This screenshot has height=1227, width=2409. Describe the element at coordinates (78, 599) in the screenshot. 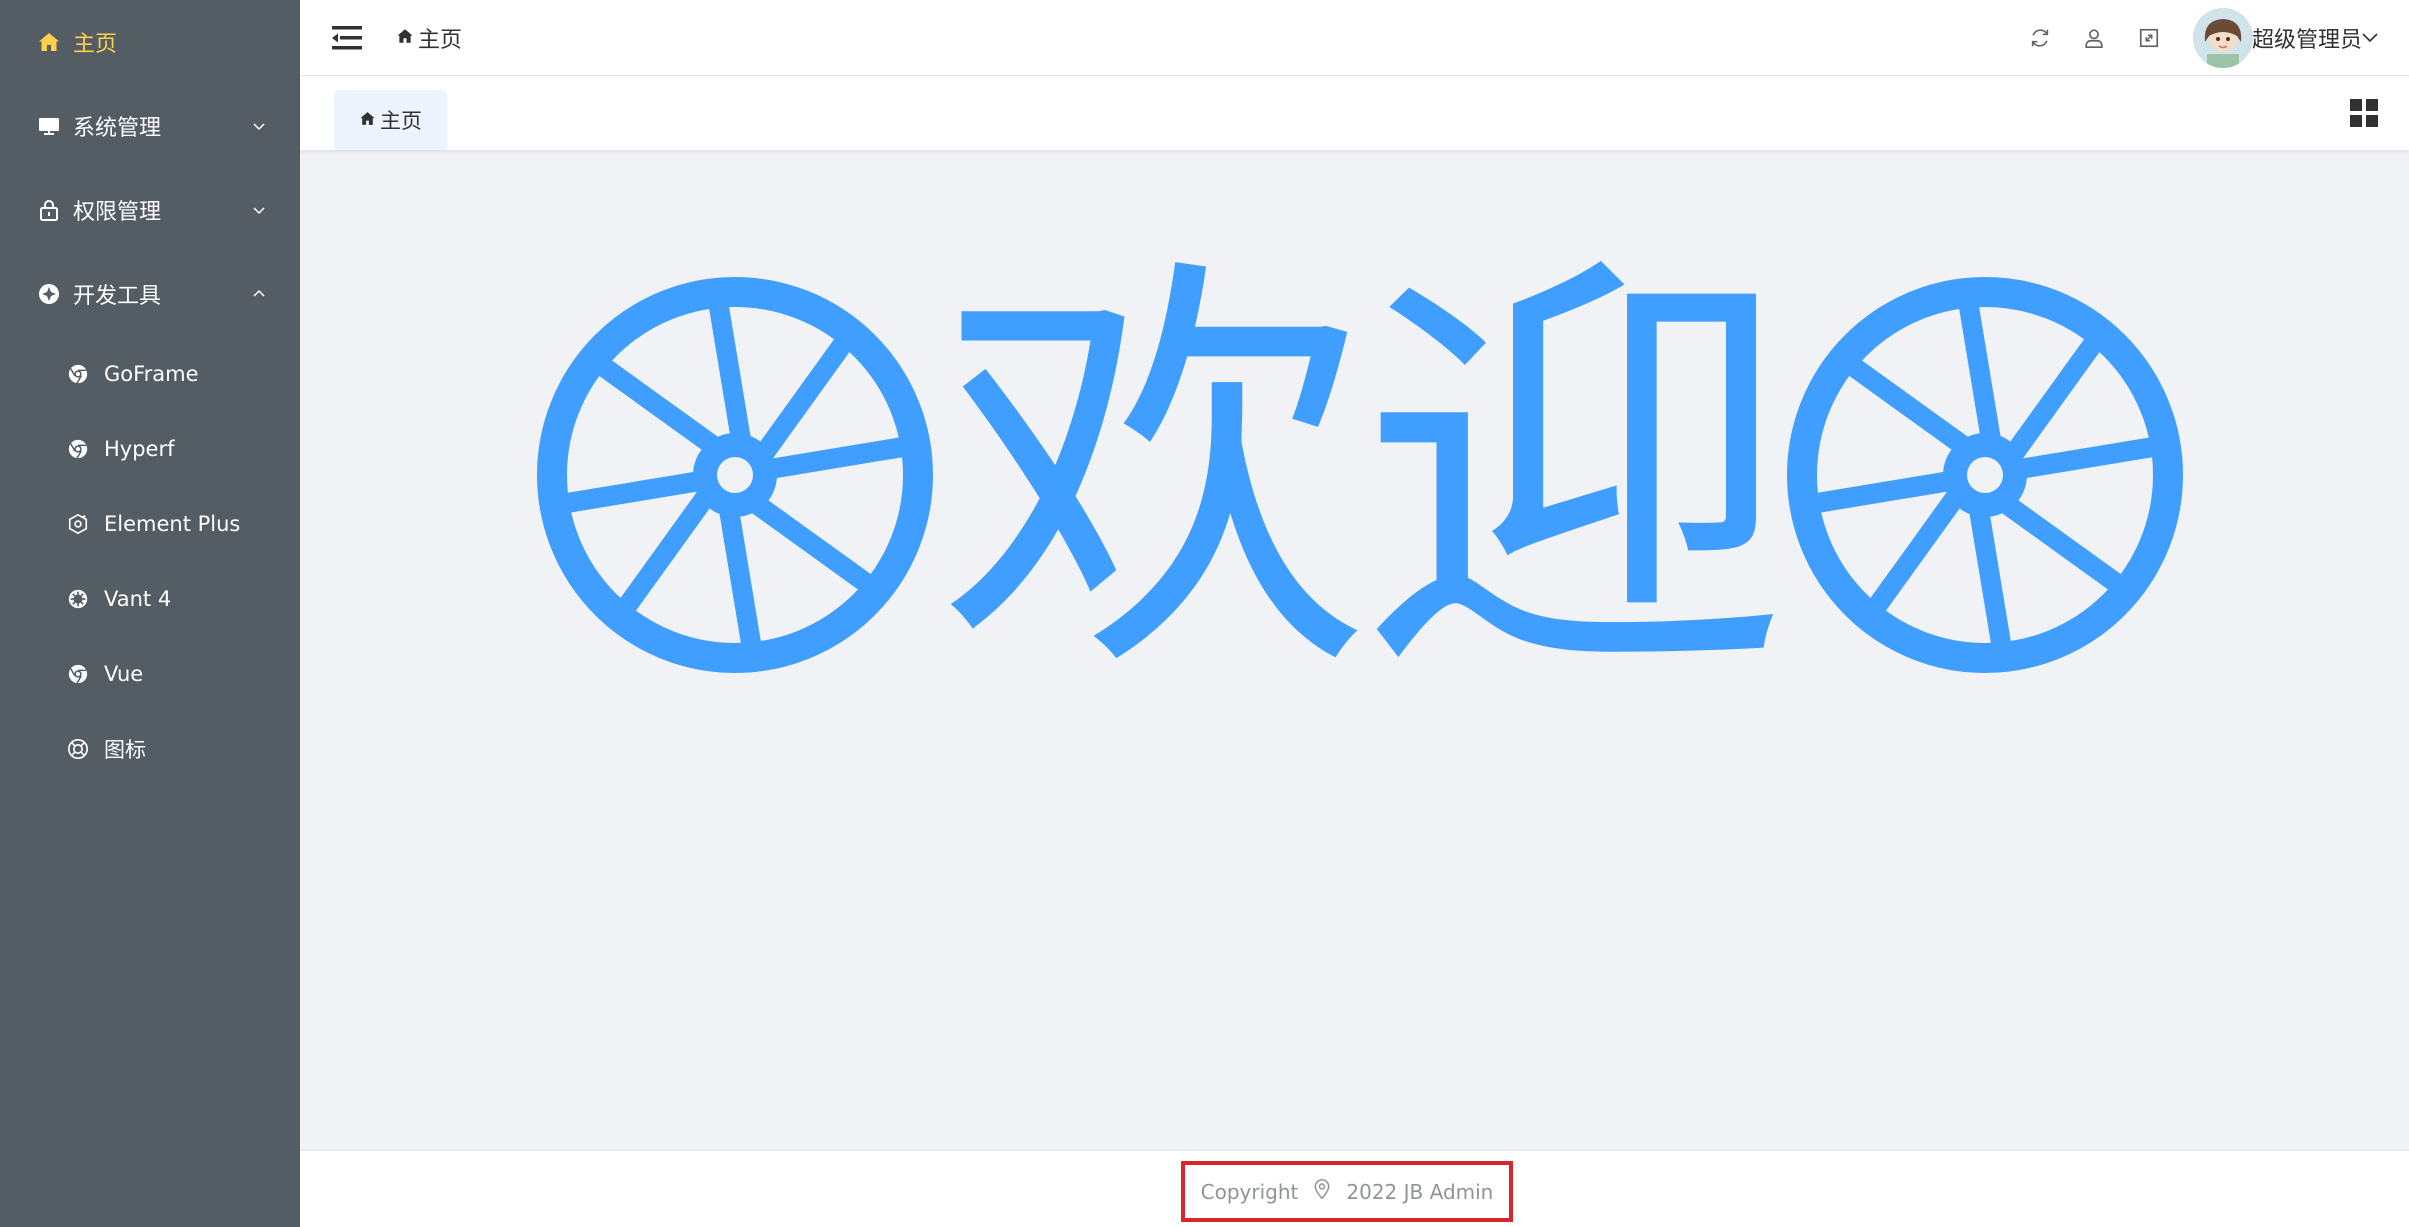

I see `gear-circle-icon` at that location.